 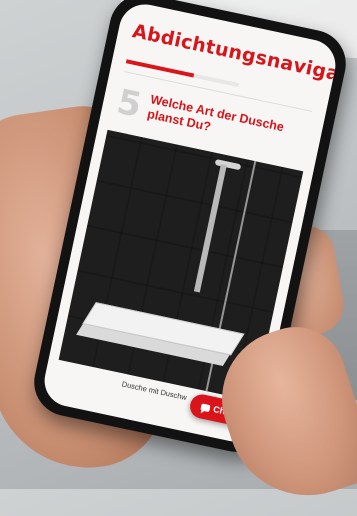 I want to click on step-number: 5, so click(x=129, y=103).